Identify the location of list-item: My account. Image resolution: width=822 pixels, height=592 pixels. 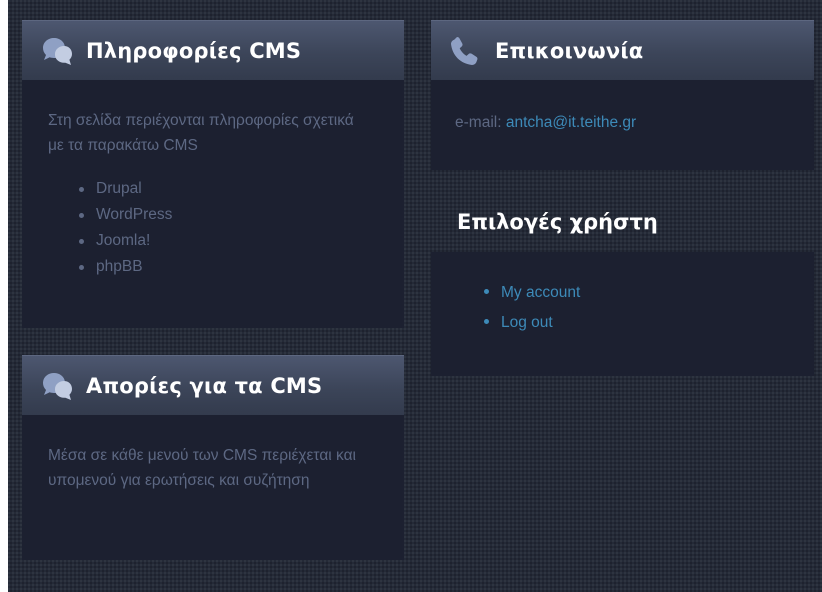
(634, 293).